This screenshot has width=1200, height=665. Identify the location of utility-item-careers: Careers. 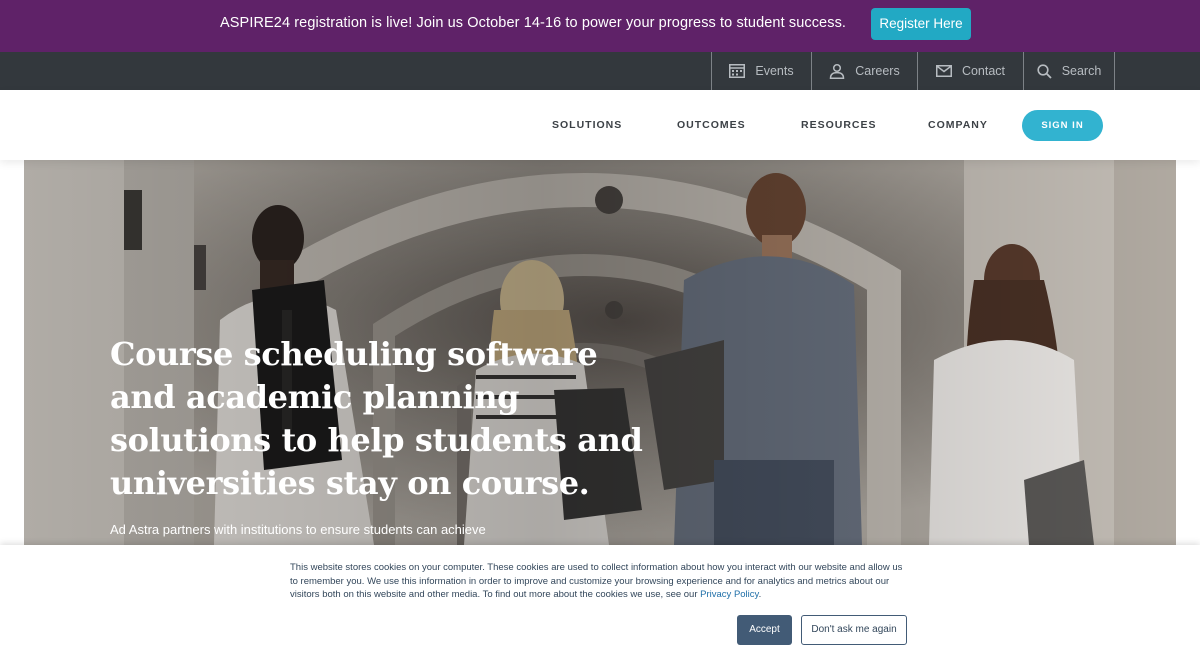
(864, 71).